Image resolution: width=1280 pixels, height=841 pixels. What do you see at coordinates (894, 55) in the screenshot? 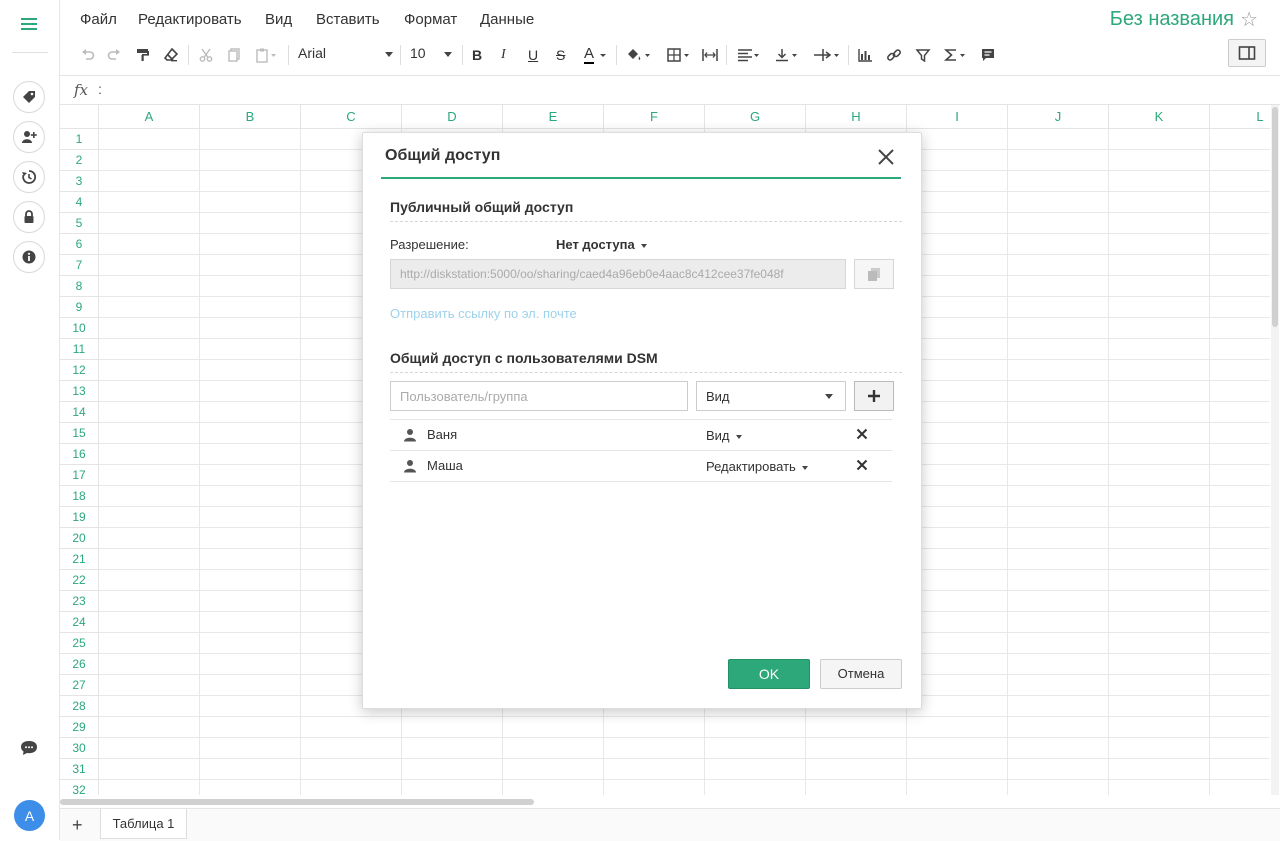
I see `link-icon` at bounding box center [894, 55].